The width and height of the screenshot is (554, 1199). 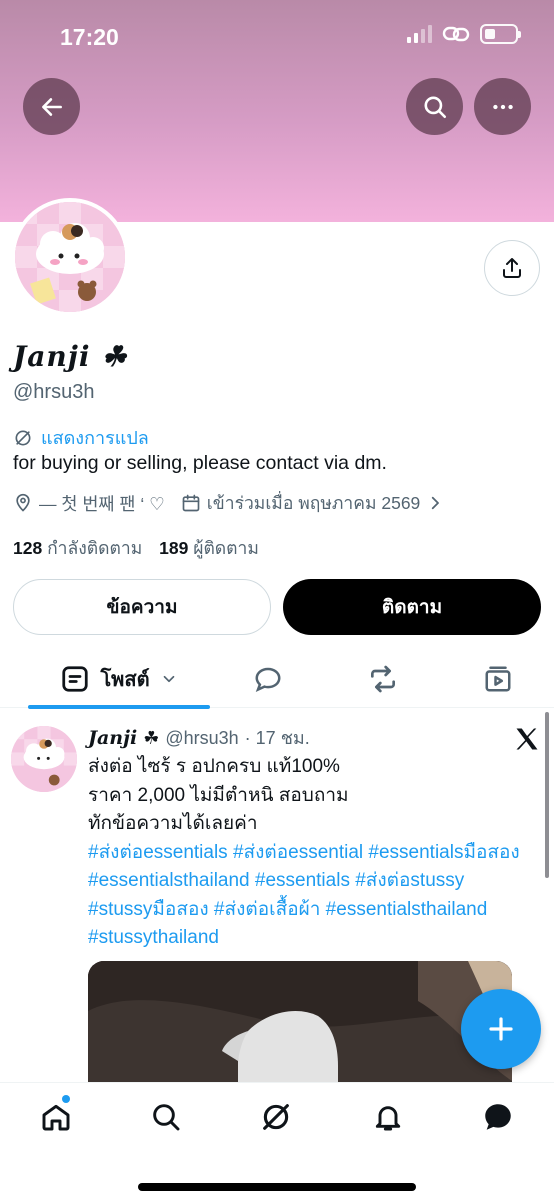 I want to click on nav-home, so click(x=56, y=1117).